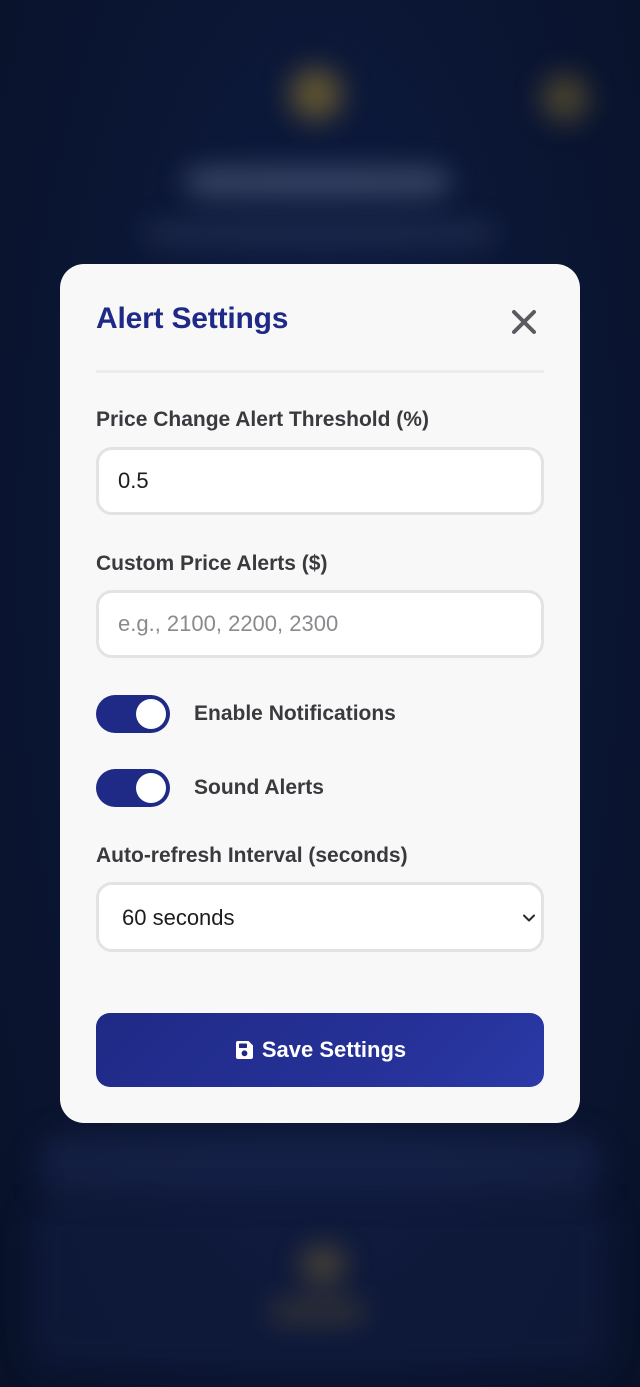 Image resolution: width=640 pixels, height=1387 pixels. Describe the element at coordinates (295, 713) in the screenshot. I see `notifications-label: Enable Notifications` at that location.